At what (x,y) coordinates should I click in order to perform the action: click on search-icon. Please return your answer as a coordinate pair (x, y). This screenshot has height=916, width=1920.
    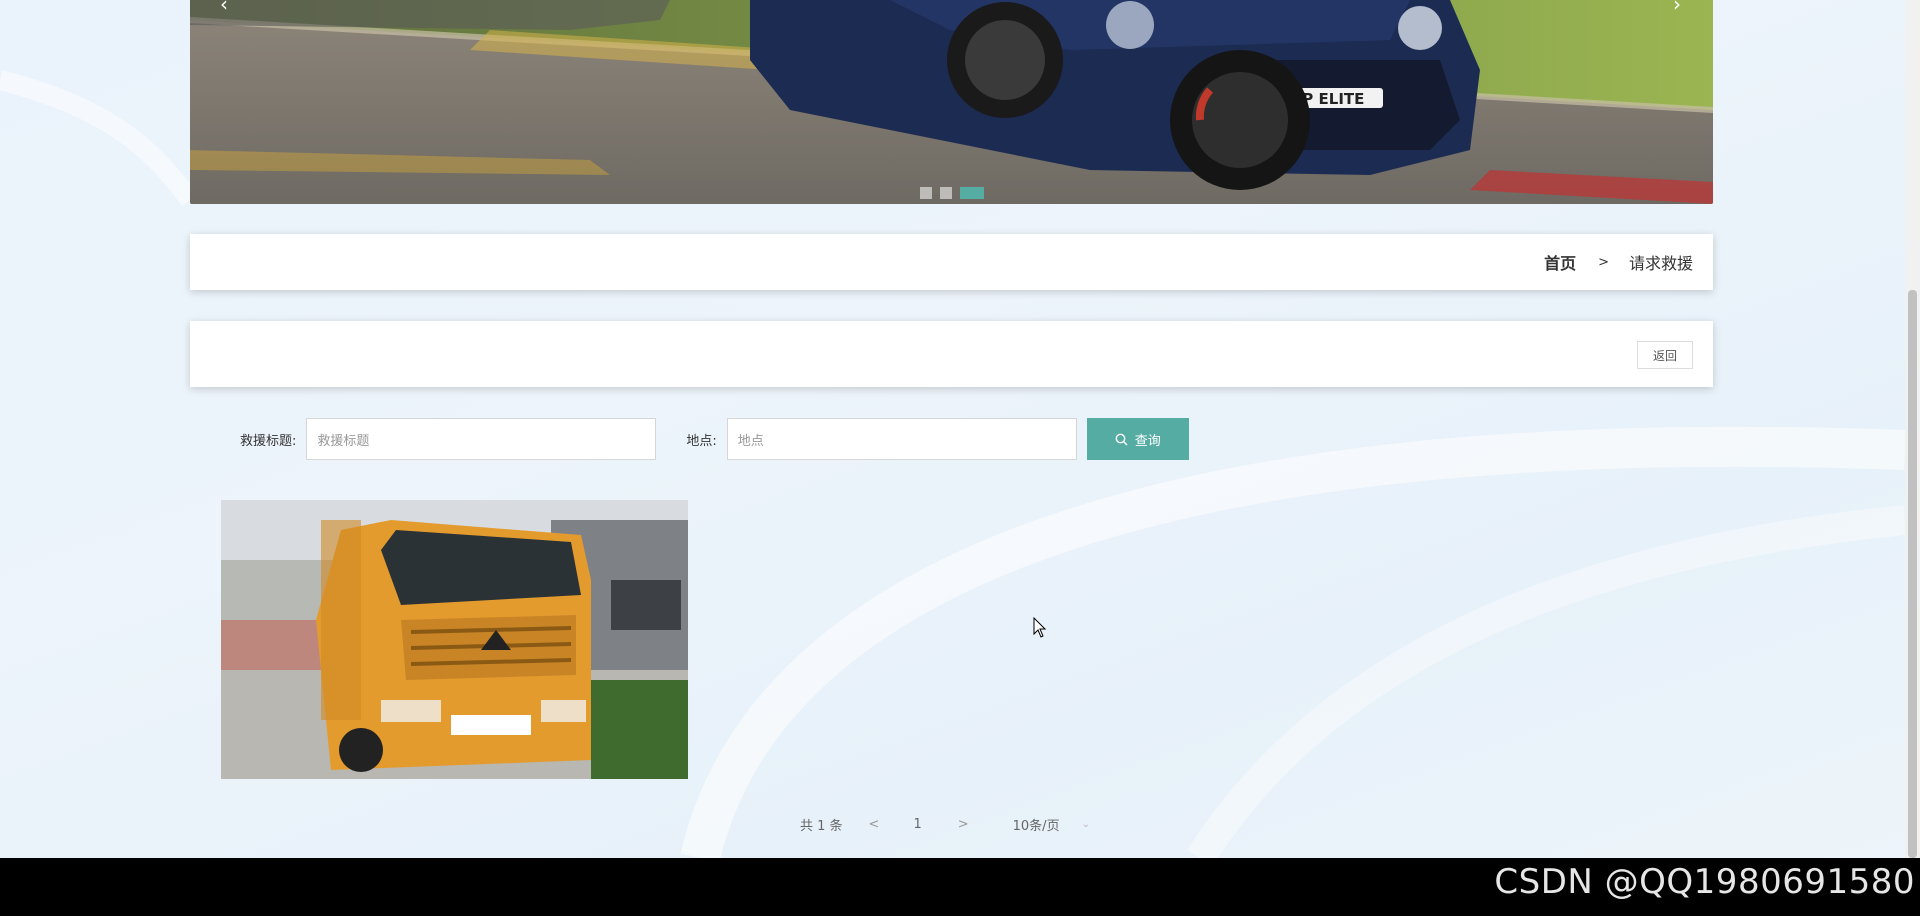
    Looking at the image, I should click on (1121, 439).